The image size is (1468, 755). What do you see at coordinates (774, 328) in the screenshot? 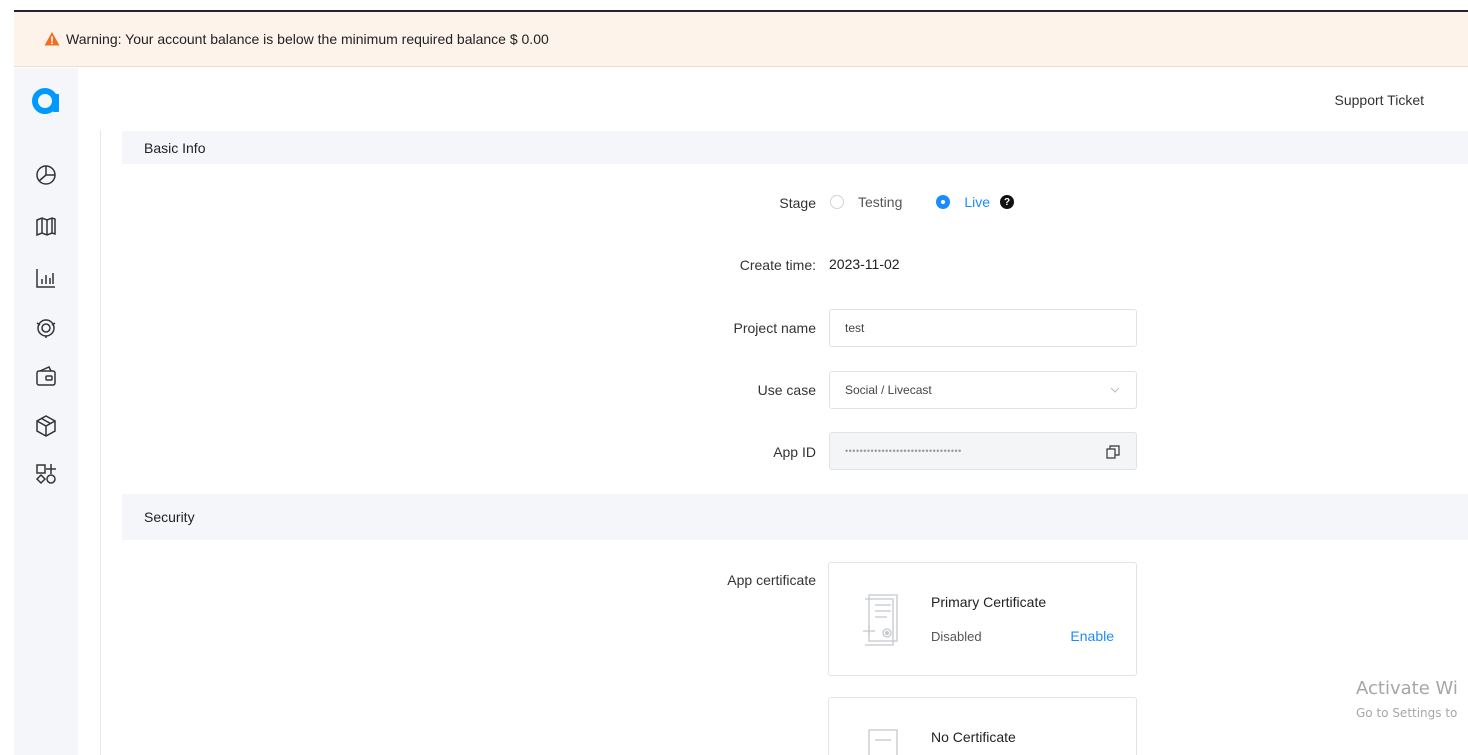
I see `project-name-label: Project name` at bounding box center [774, 328].